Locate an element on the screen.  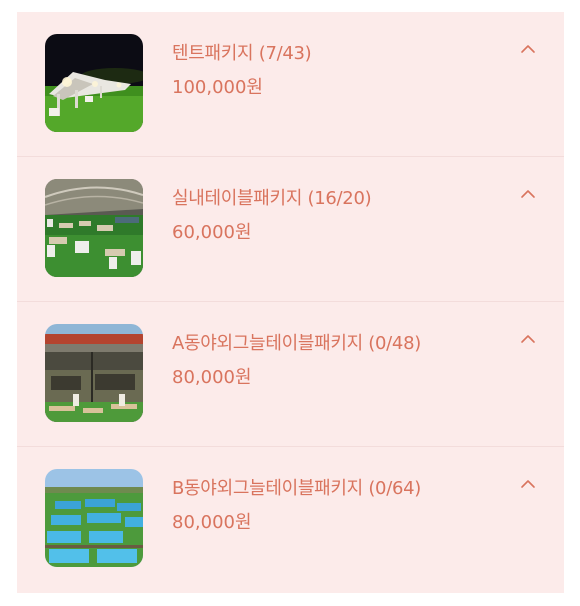
outdoor-shade-photo-icon is located at coordinates (94, 373).